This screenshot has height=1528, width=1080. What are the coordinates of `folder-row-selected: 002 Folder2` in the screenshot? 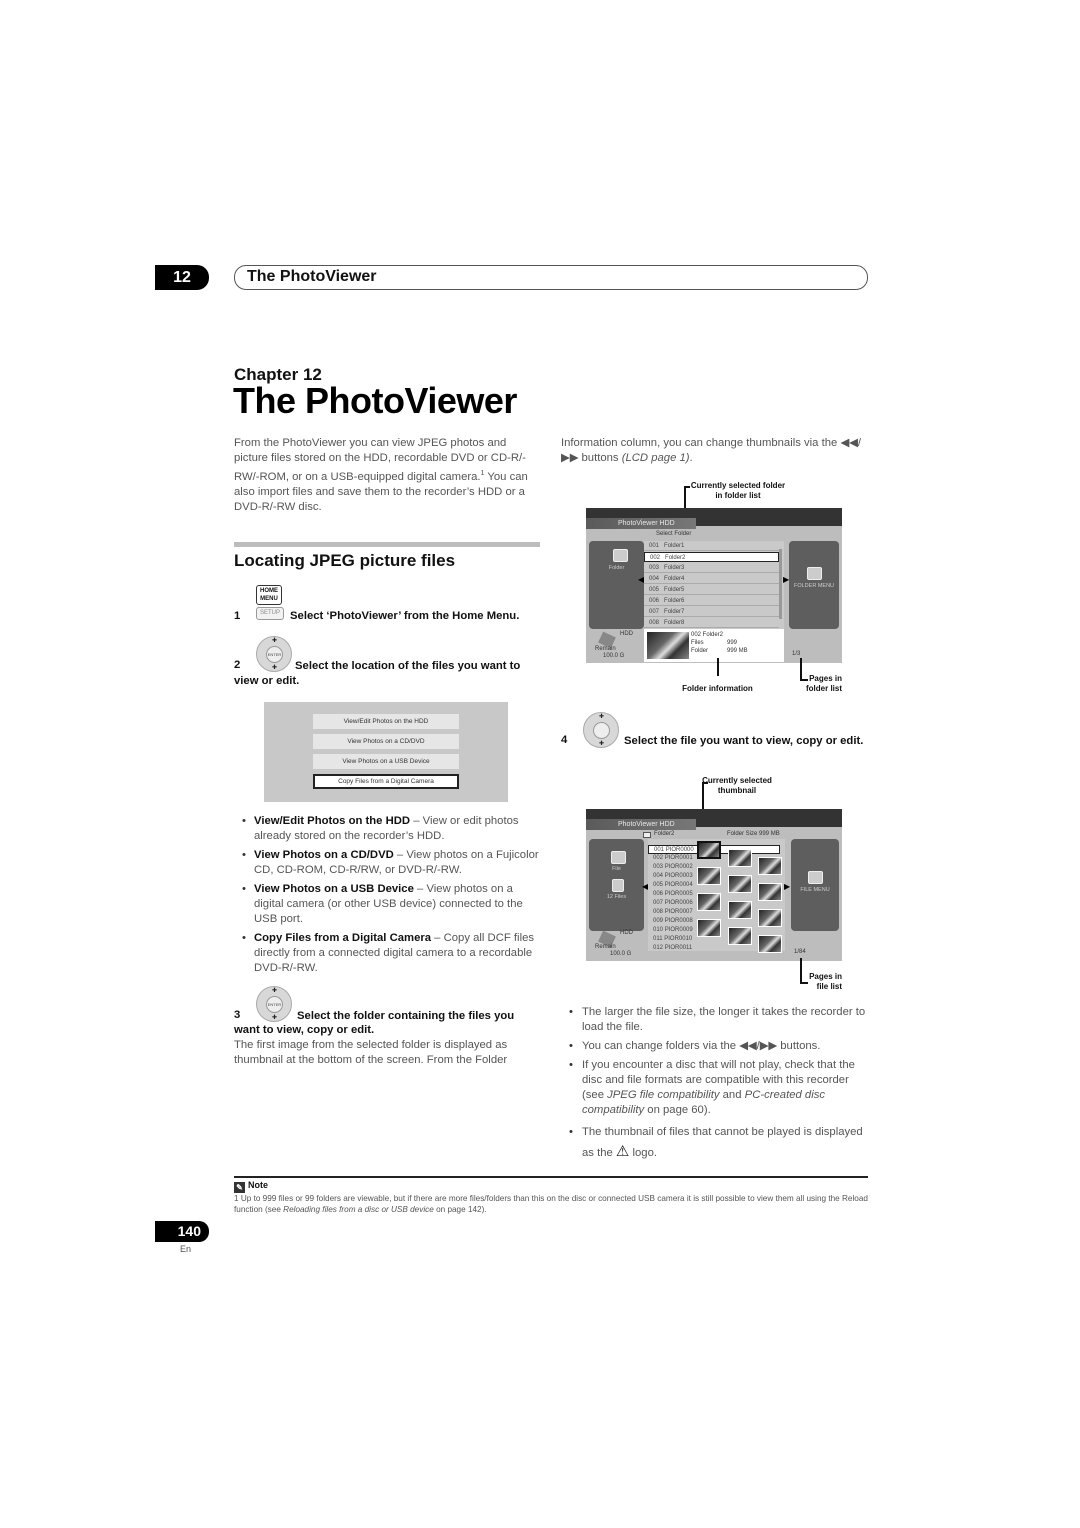 It's located at (711, 557).